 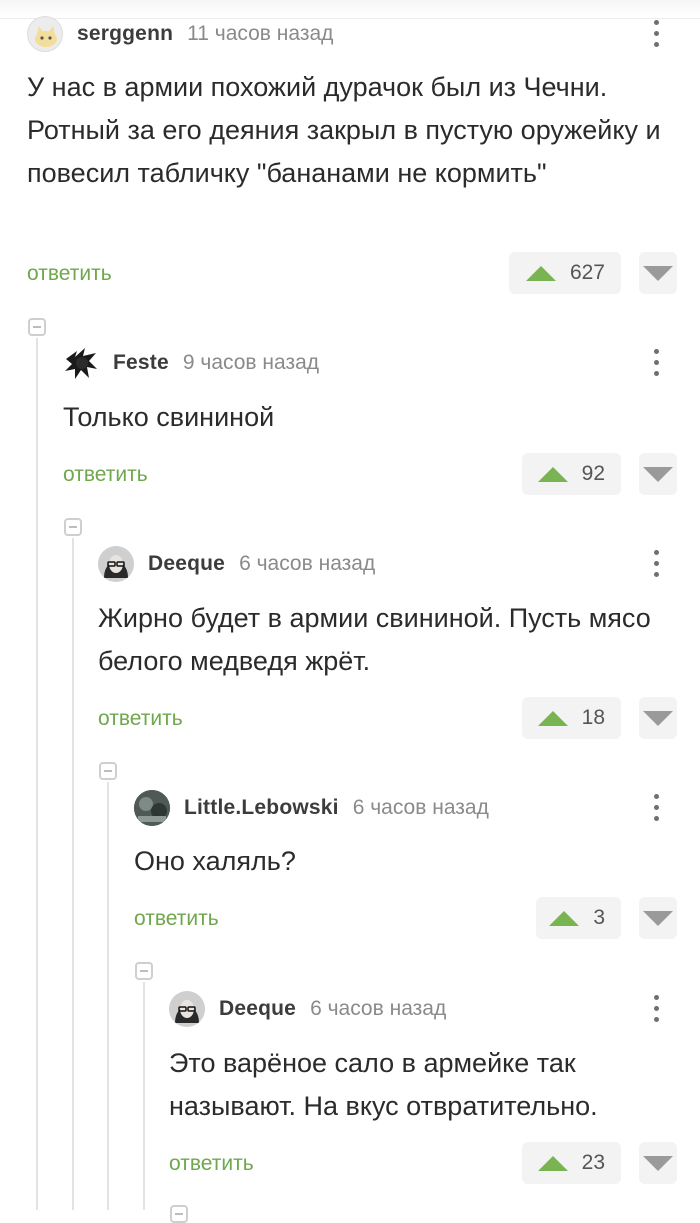 What do you see at coordinates (593, 473) in the screenshot?
I see `rating-count: 92` at bounding box center [593, 473].